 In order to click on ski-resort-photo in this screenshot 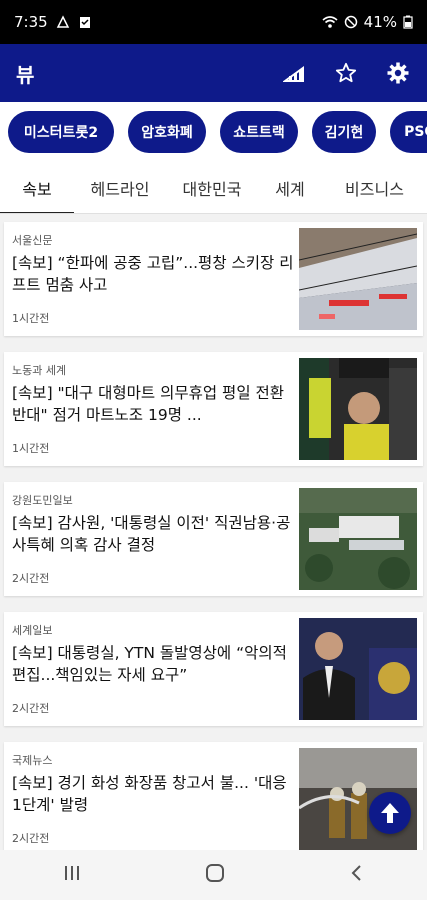, I will do `click(358, 279)`.